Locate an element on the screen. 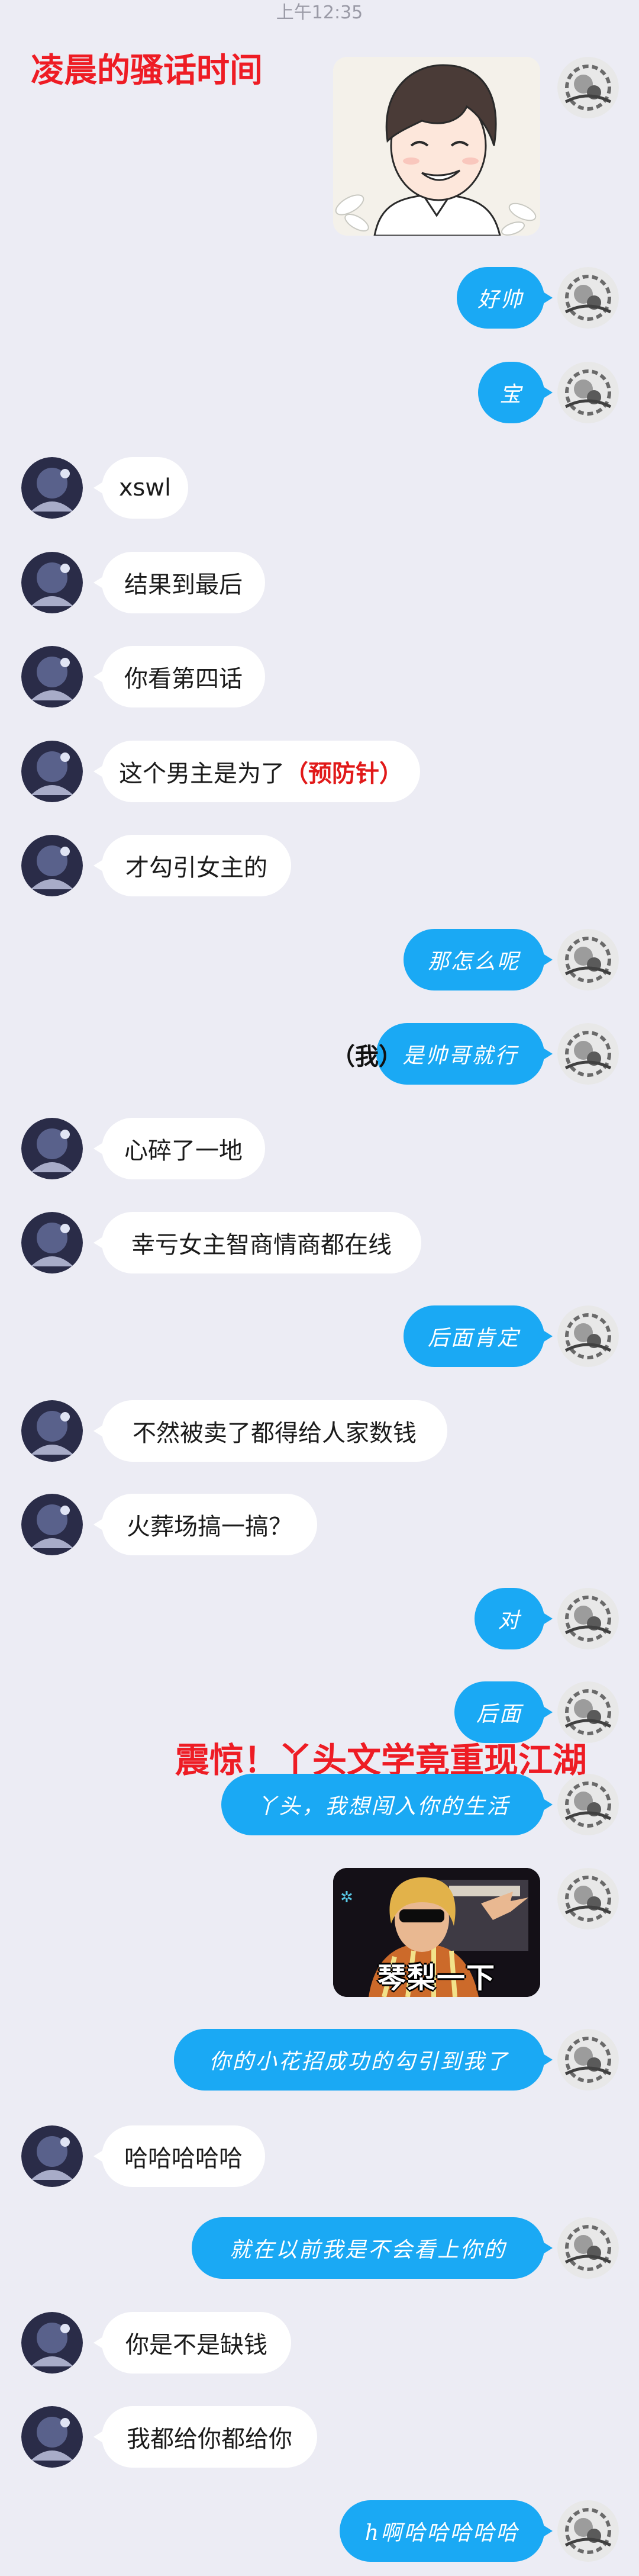 The height and width of the screenshot is (2576, 639). message-text: 好帅 is located at coordinates (500, 300).